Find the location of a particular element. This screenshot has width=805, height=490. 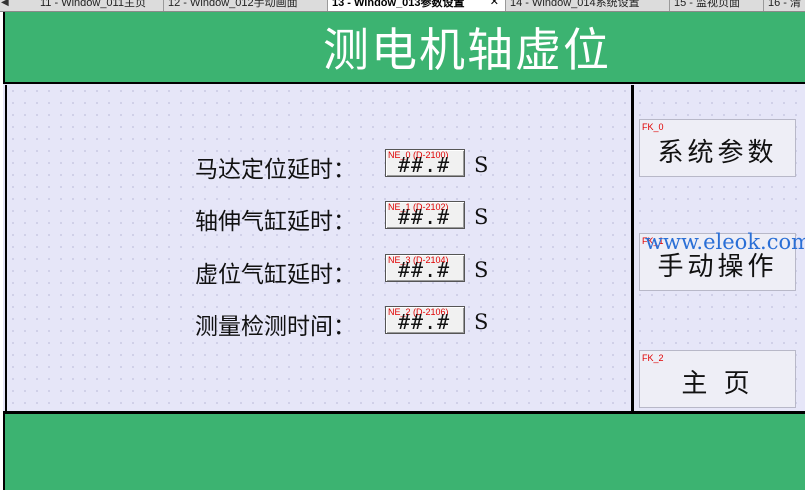

tab-label: 16 - 清 is located at coordinates (785, 4).